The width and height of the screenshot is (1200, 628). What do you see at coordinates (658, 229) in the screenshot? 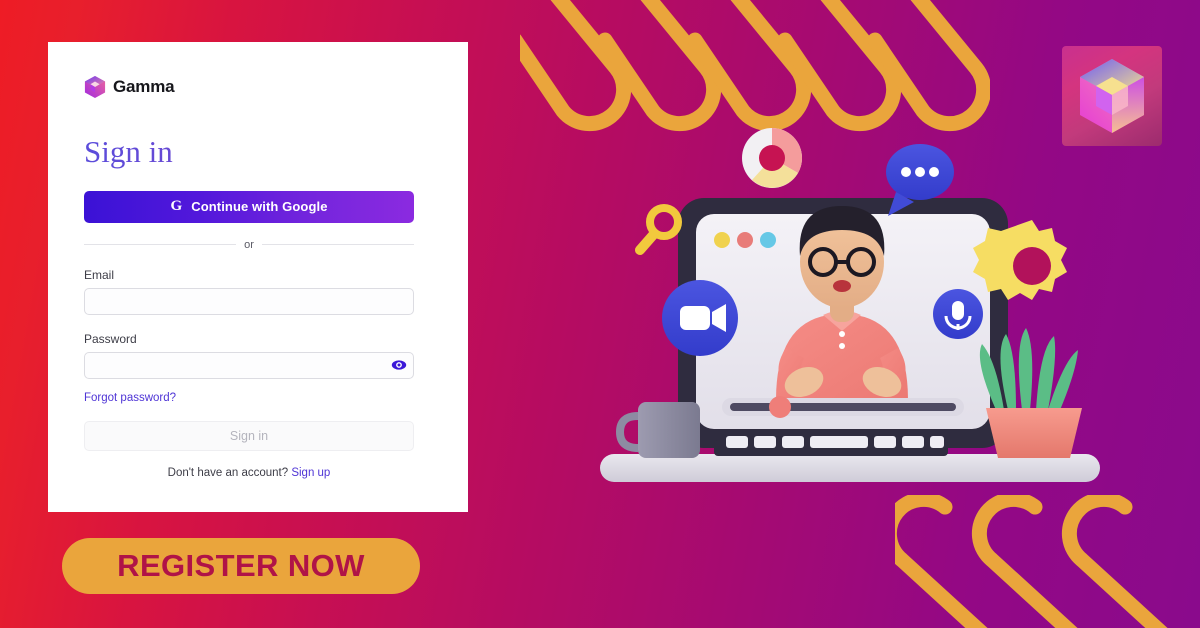
I see `magnifier-icon` at bounding box center [658, 229].